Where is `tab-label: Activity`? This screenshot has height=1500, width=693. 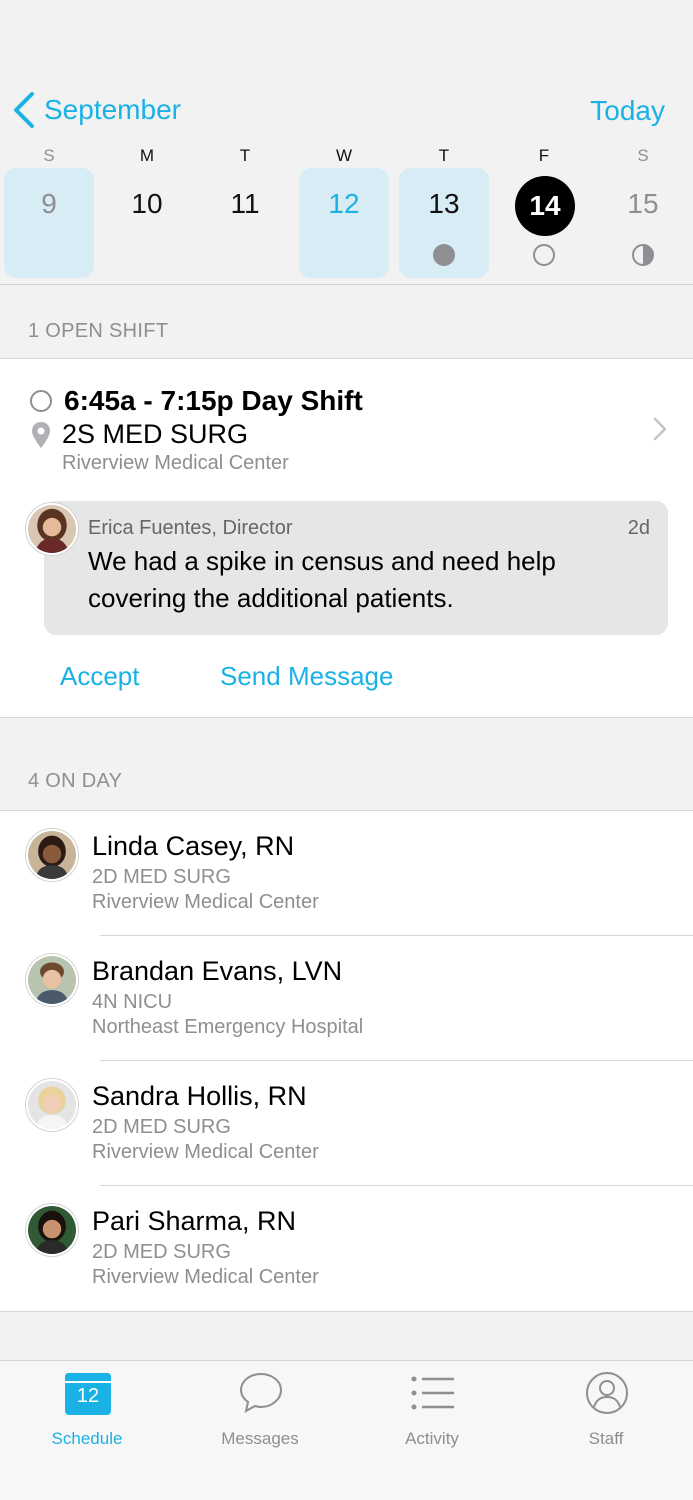 tab-label: Activity is located at coordinates (432, 1438).